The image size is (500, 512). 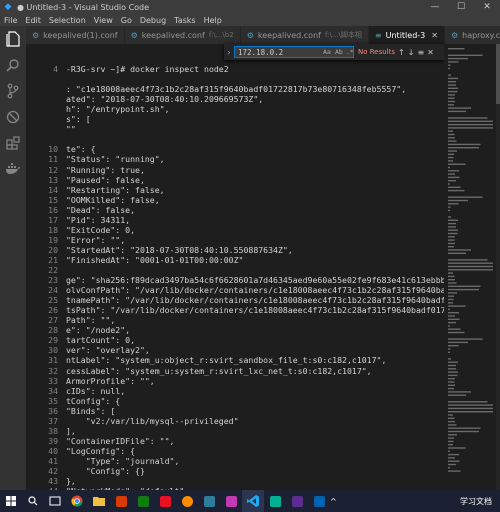 I want to click on code-line: 22, so click(x=235, y=270).